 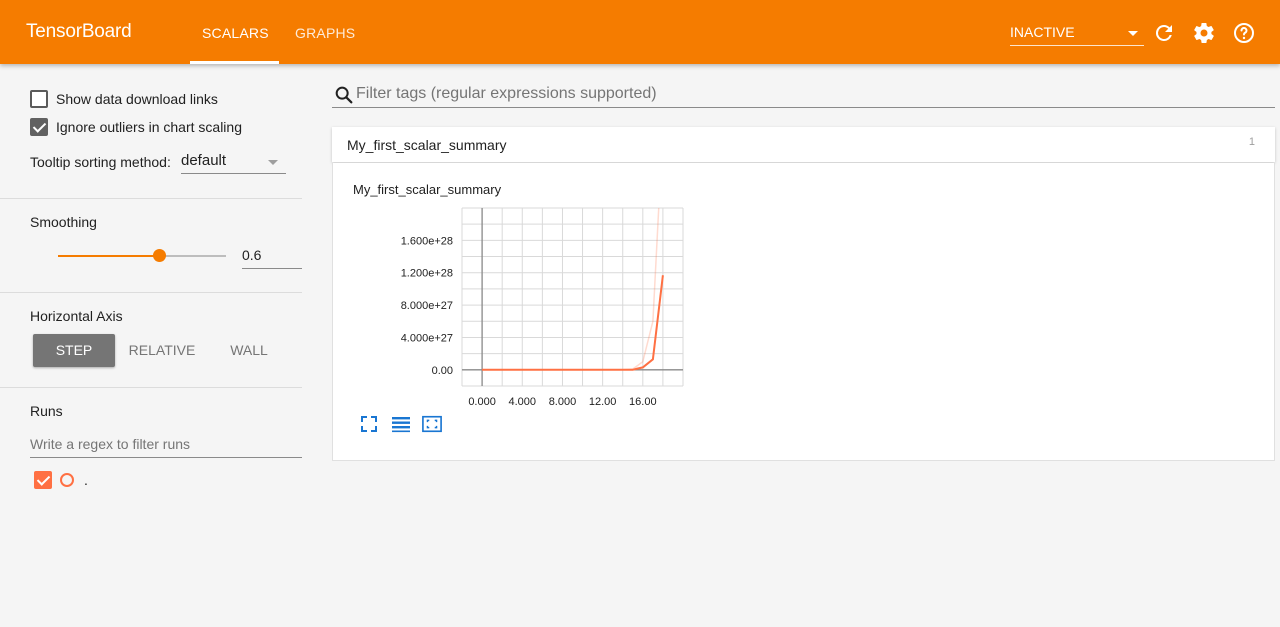 I want to click on y-tick-label: 1.600e+28, so click(x=427, y=241).